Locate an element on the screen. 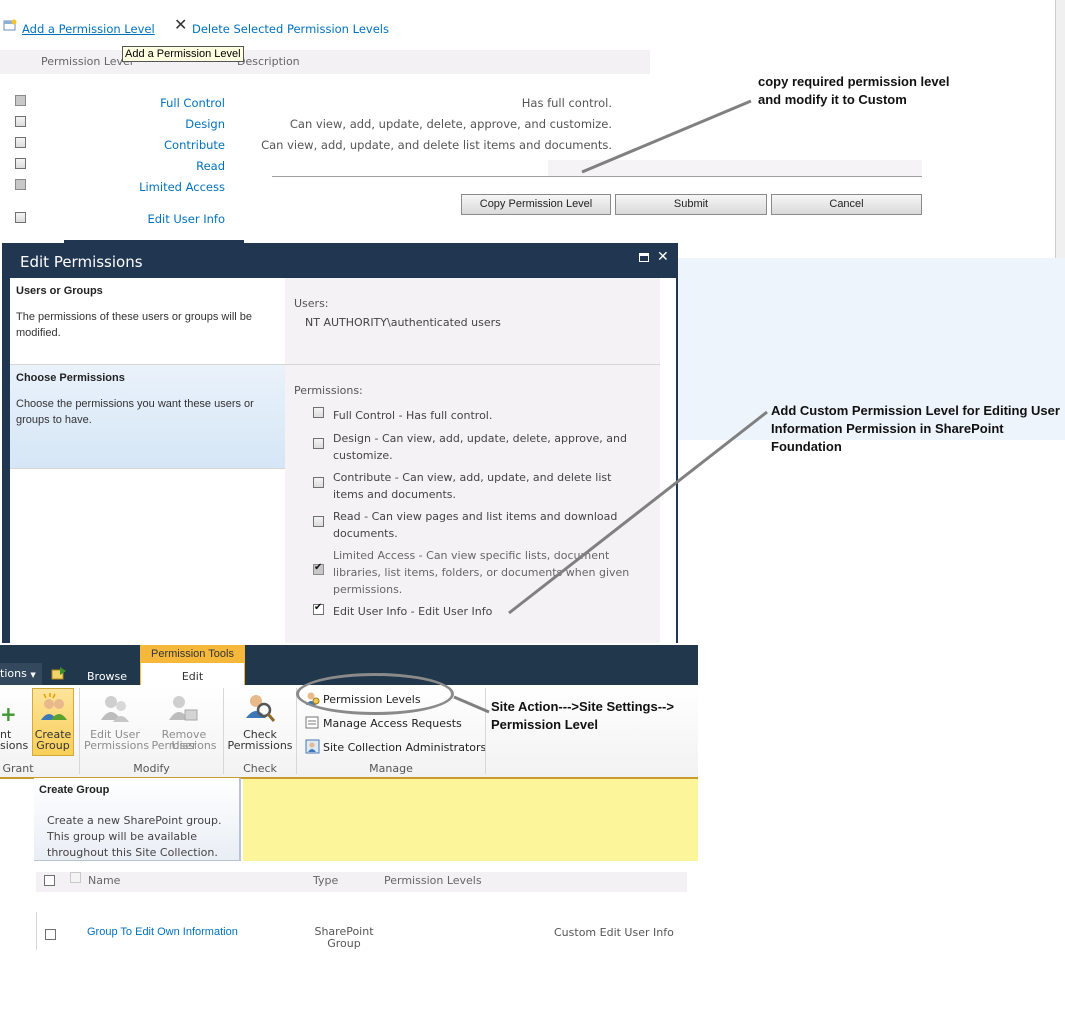  arrow-copy-note is located at coordinates (666, 136).